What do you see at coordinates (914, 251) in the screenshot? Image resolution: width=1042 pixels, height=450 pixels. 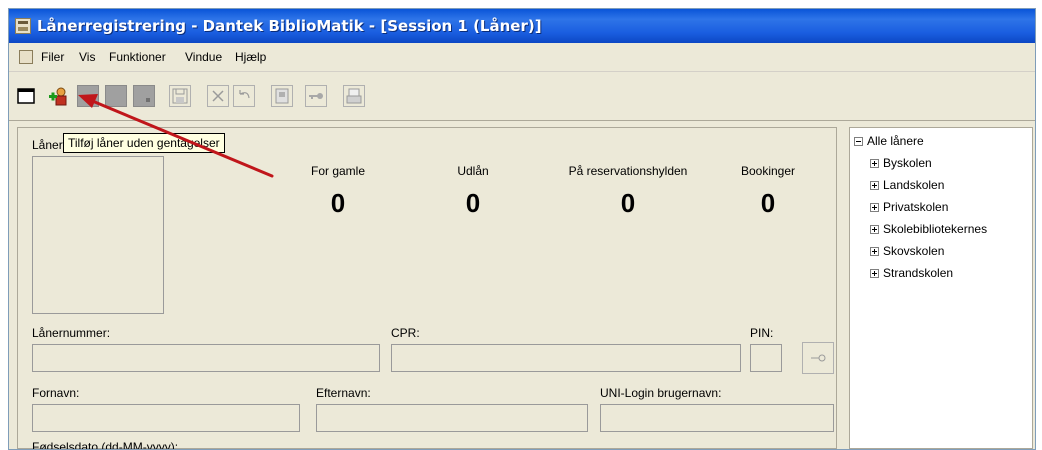 I see `tree-item-label: Skovskolen` at bounding box center [914, 251].